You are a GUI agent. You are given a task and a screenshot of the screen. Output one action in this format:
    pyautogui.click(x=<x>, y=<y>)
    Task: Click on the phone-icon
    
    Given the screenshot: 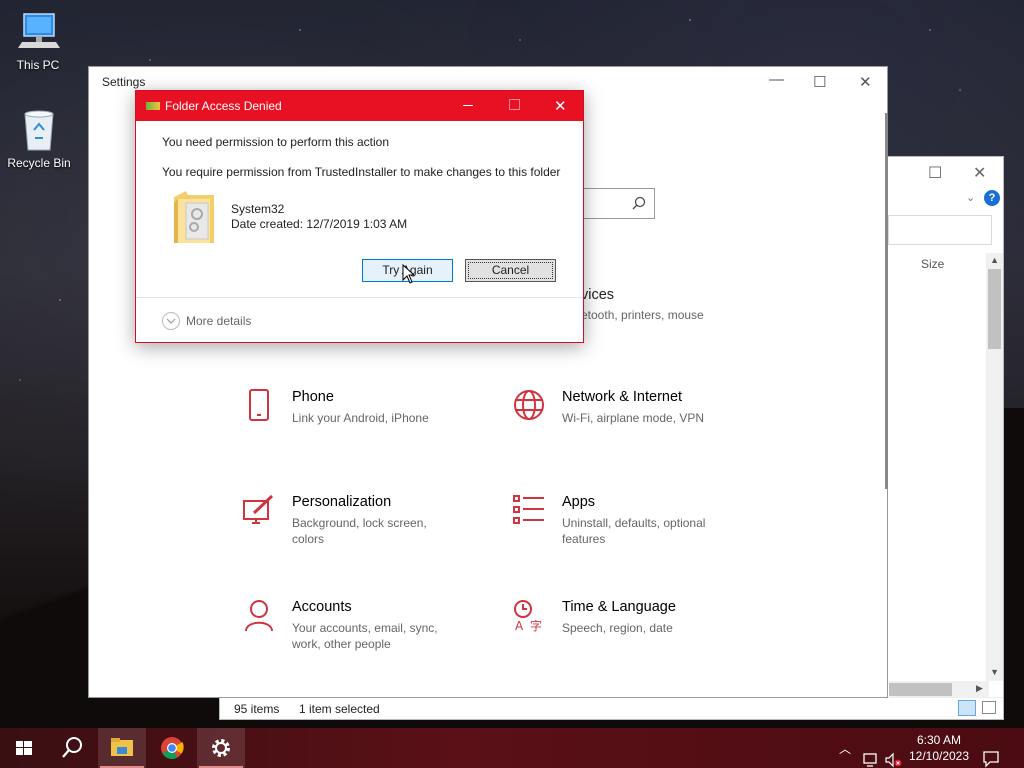 What is the action you would take?
    pyautogui.click(x=259, y=405)
    